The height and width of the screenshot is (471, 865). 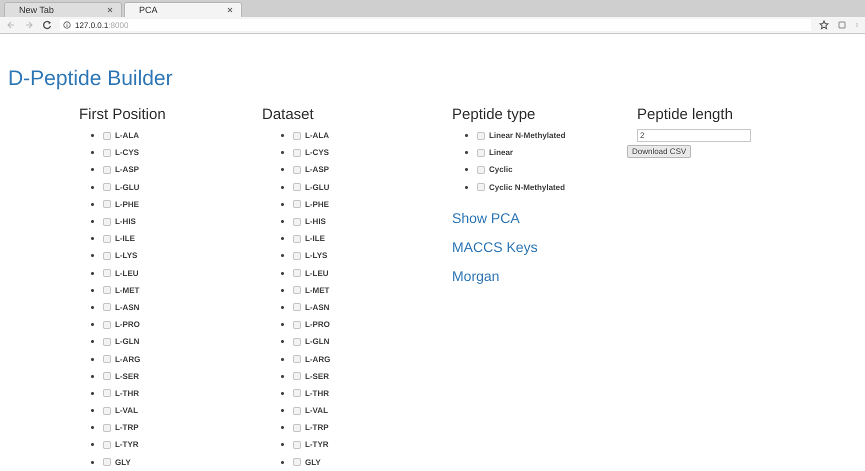 What do you see at coordinates (501, 169) in the screenshot?
I see `checkbox-label: Cyclic` at bounding box center [501, 169].